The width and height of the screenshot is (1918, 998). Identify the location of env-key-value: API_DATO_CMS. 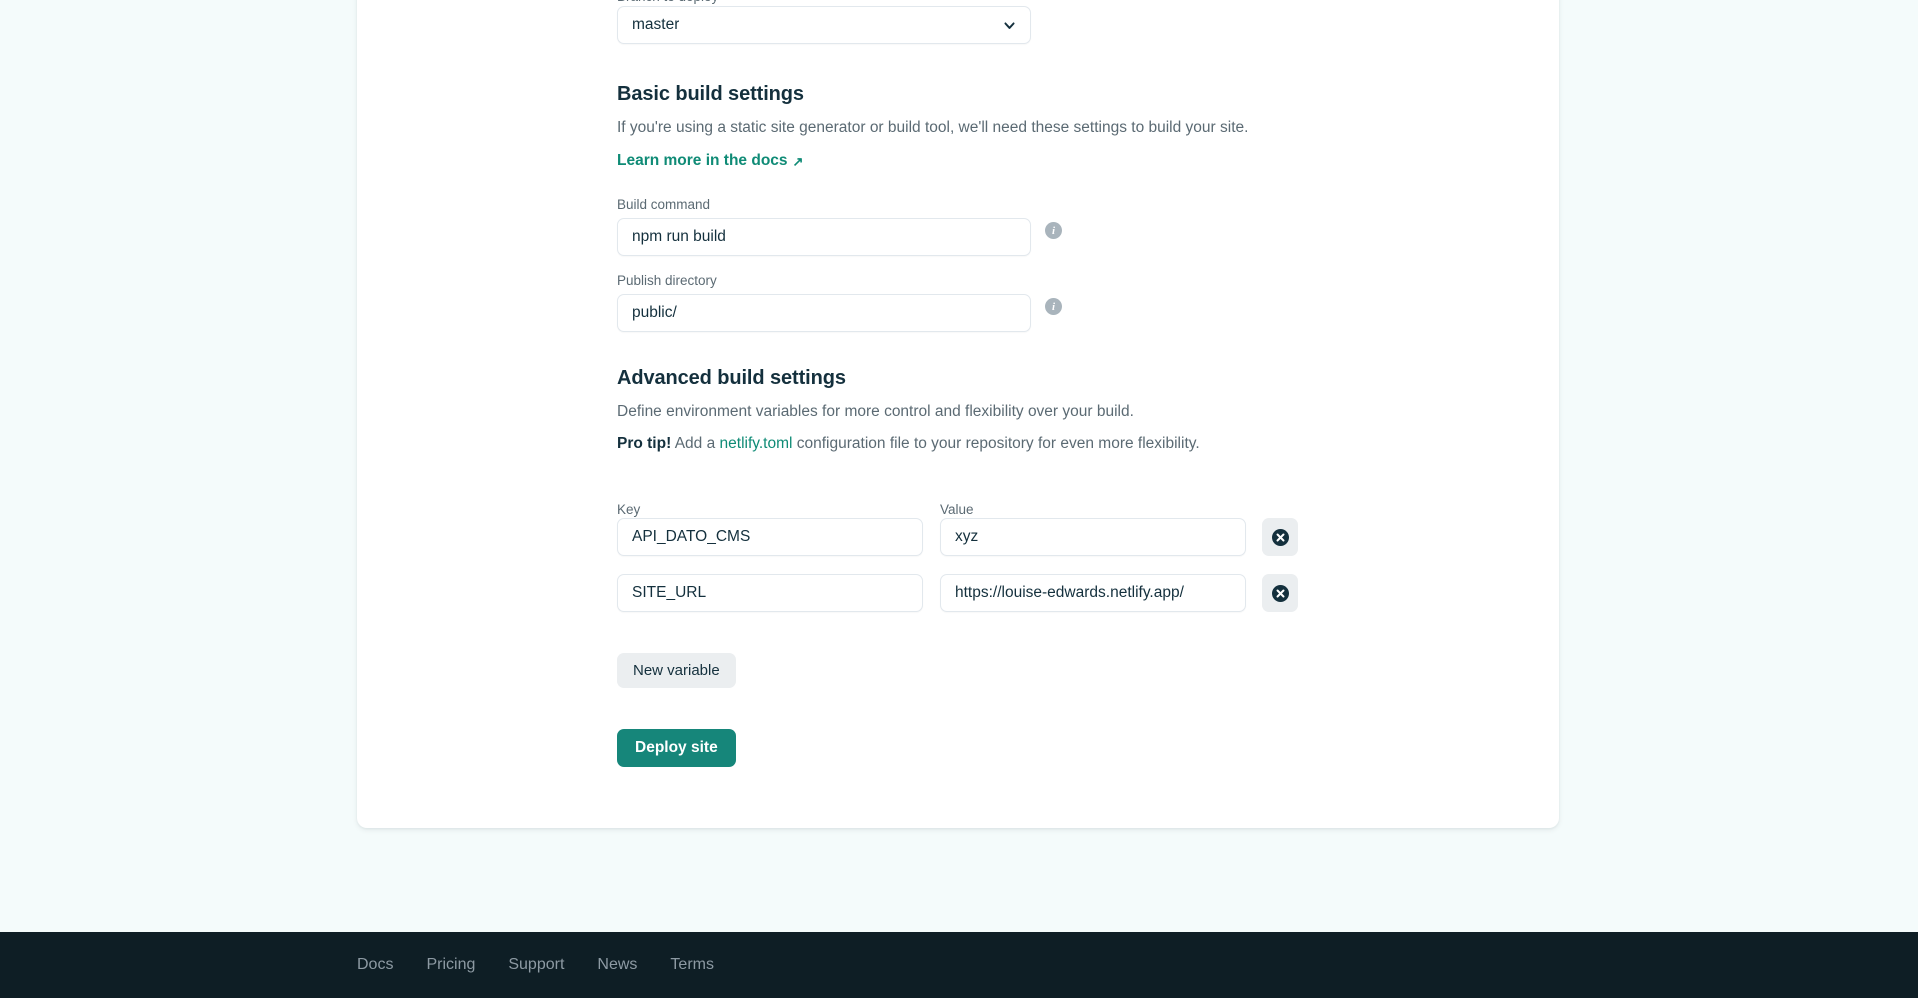
(691, 536).